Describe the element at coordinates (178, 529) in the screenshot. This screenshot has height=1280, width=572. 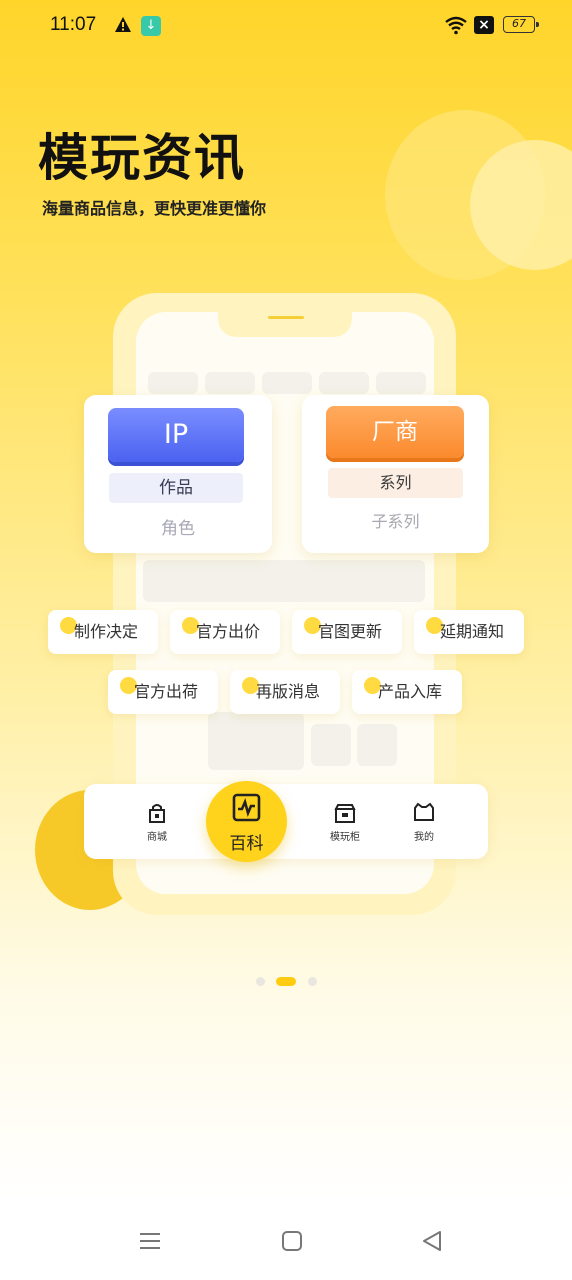
I see `character-label: 角色` at that location.